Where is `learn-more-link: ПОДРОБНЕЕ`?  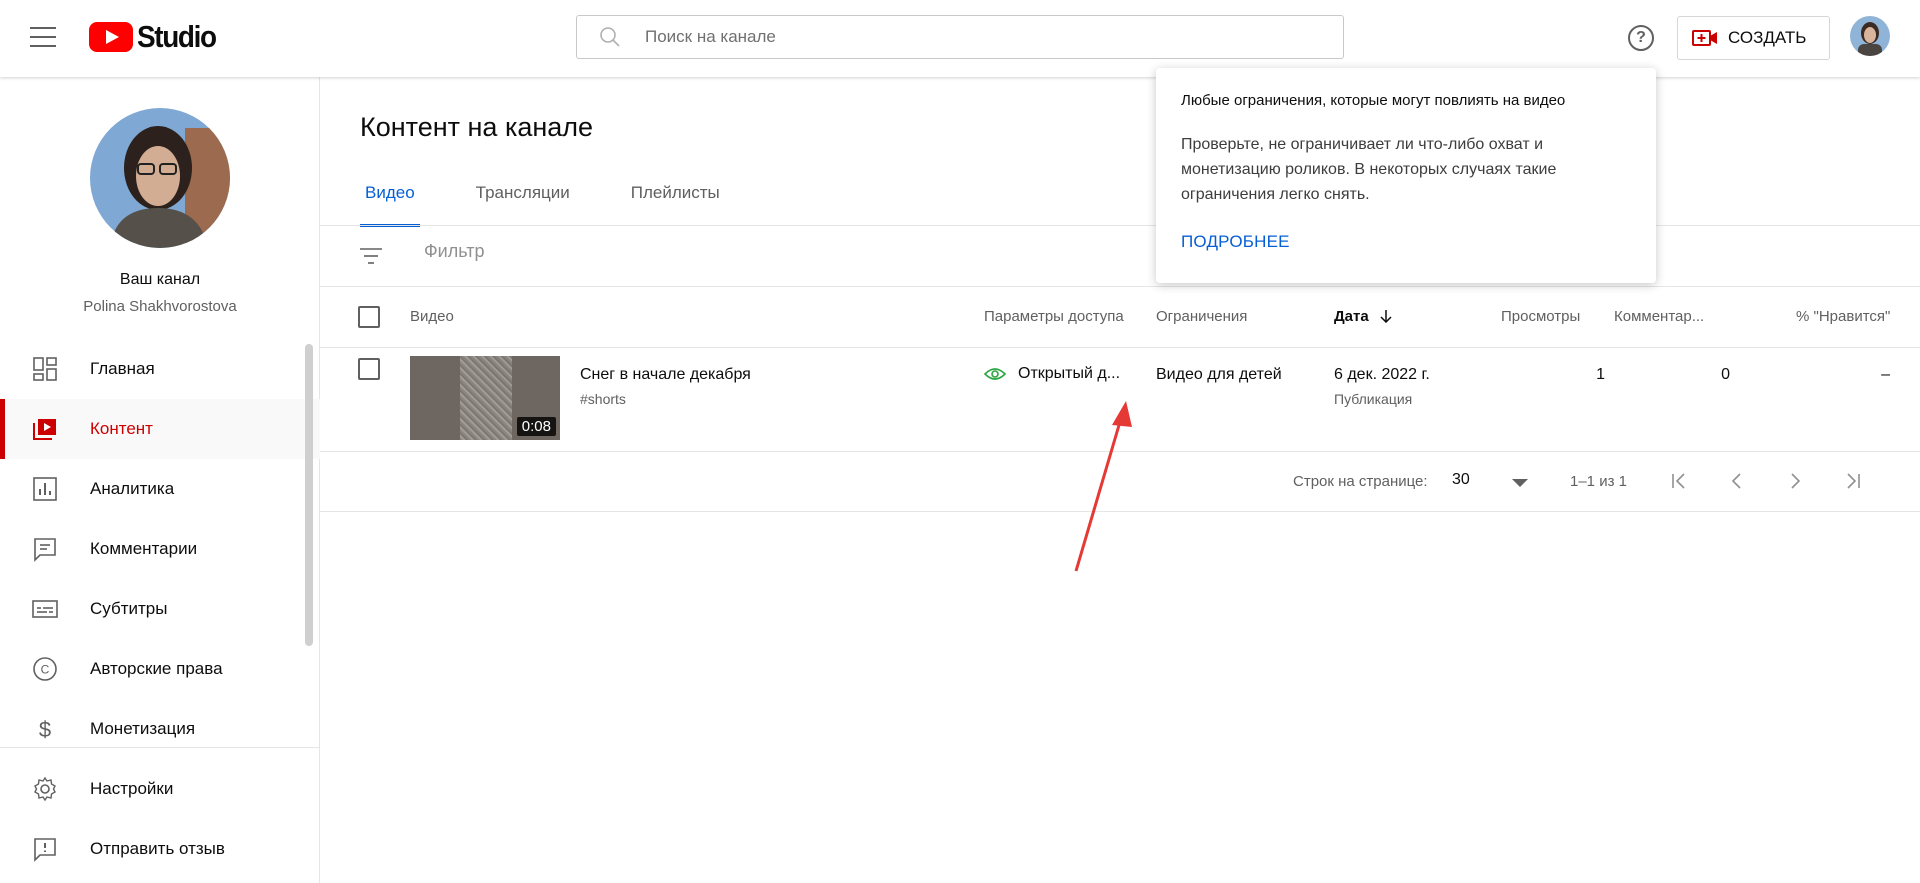
learn-more-link: ПОДРОБНЕЕ is located at coordinates (1235, 242).